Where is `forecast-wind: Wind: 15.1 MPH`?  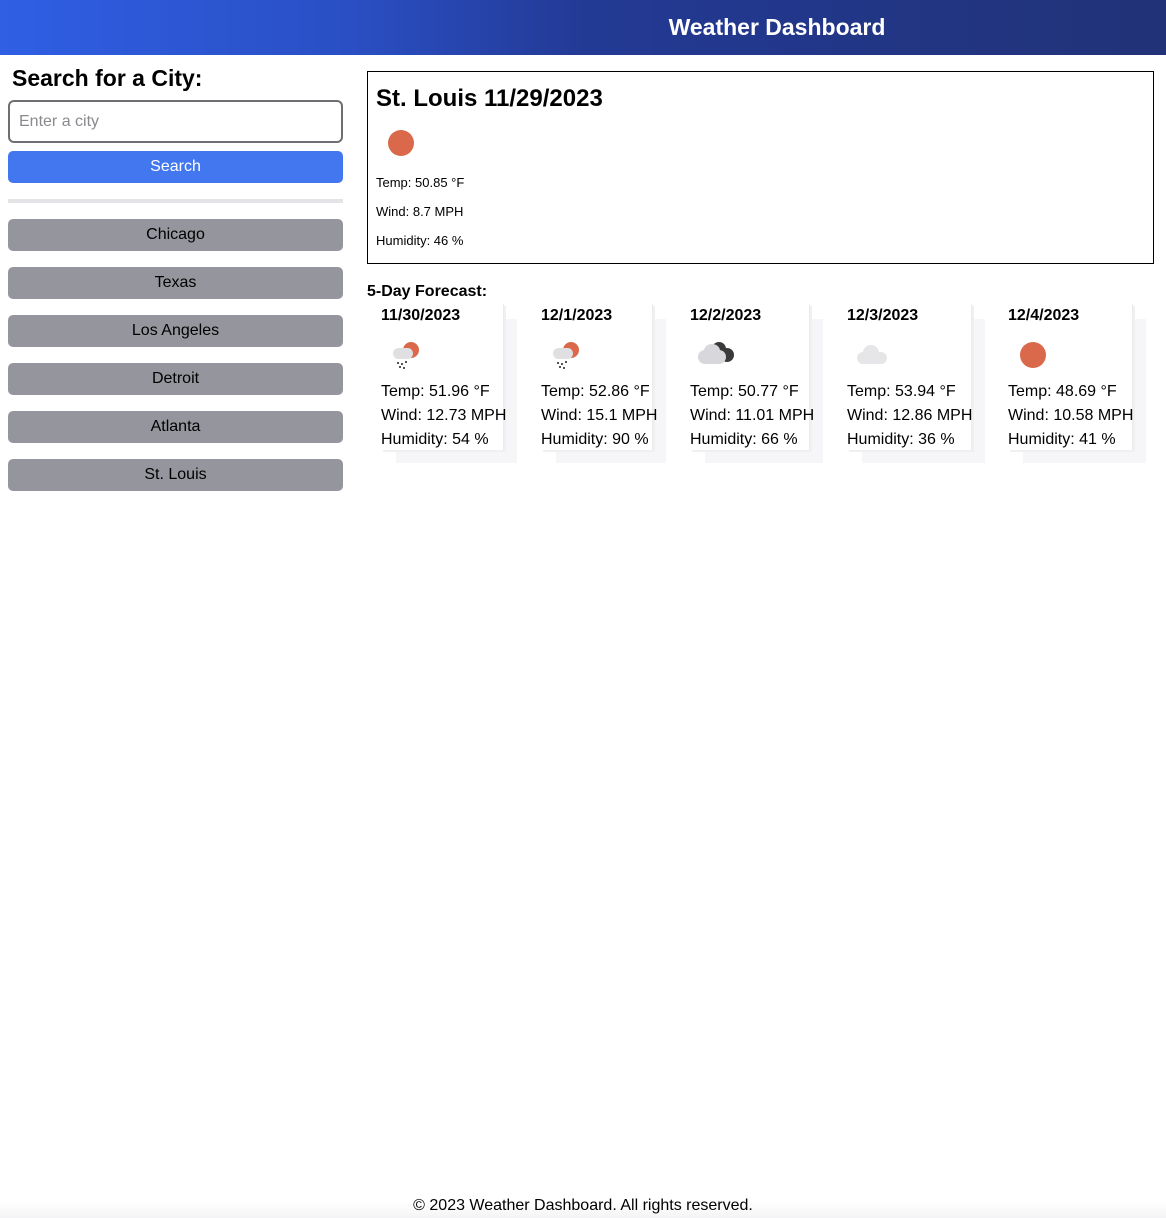
forecast-wind: Wind: 15.1 MPH is located at coordinates (599, 415).